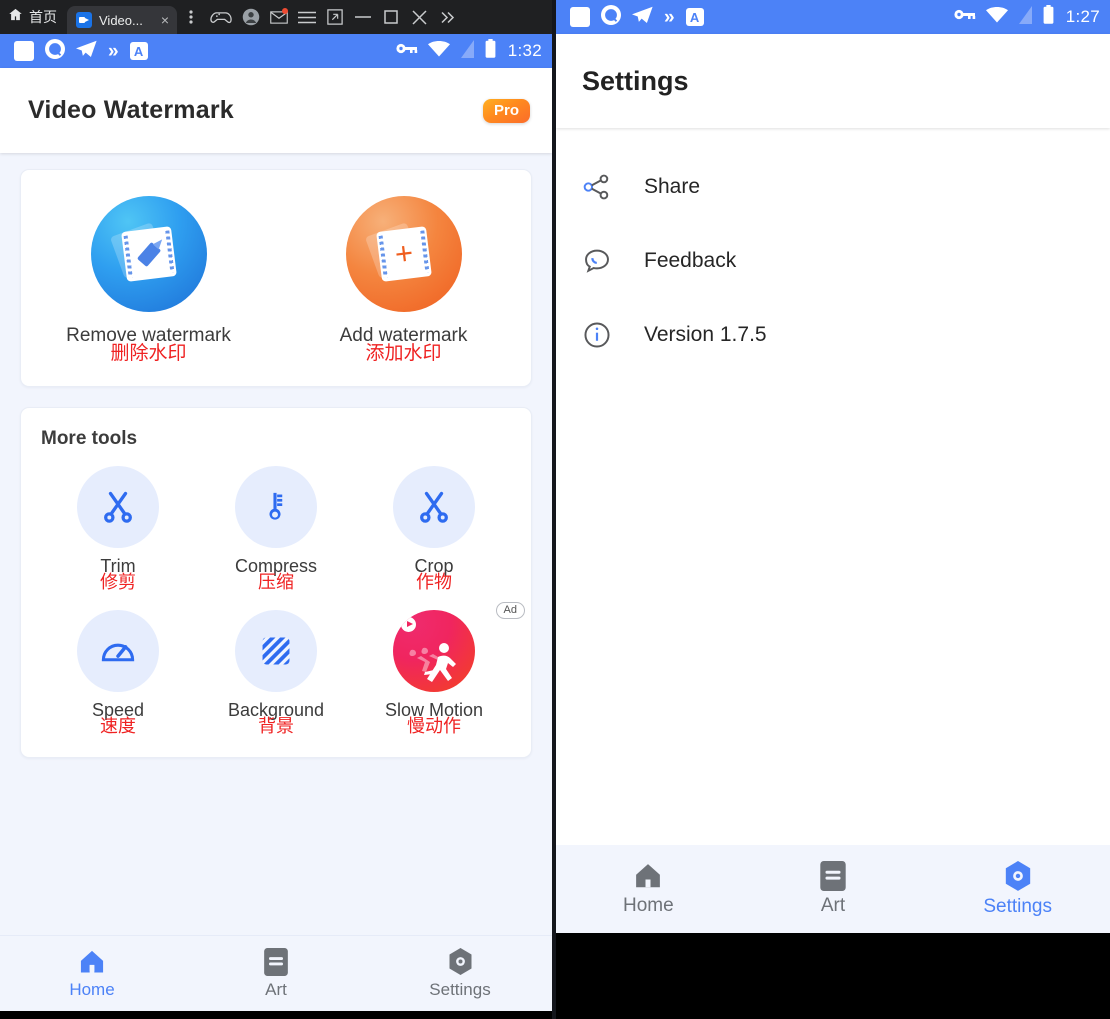 The height and width of the screenshot is (1019, 1110). What do you see at coordinates (363, 17) in the screenshot?
I see `minimize-icon` at bounding box center [363, 17].